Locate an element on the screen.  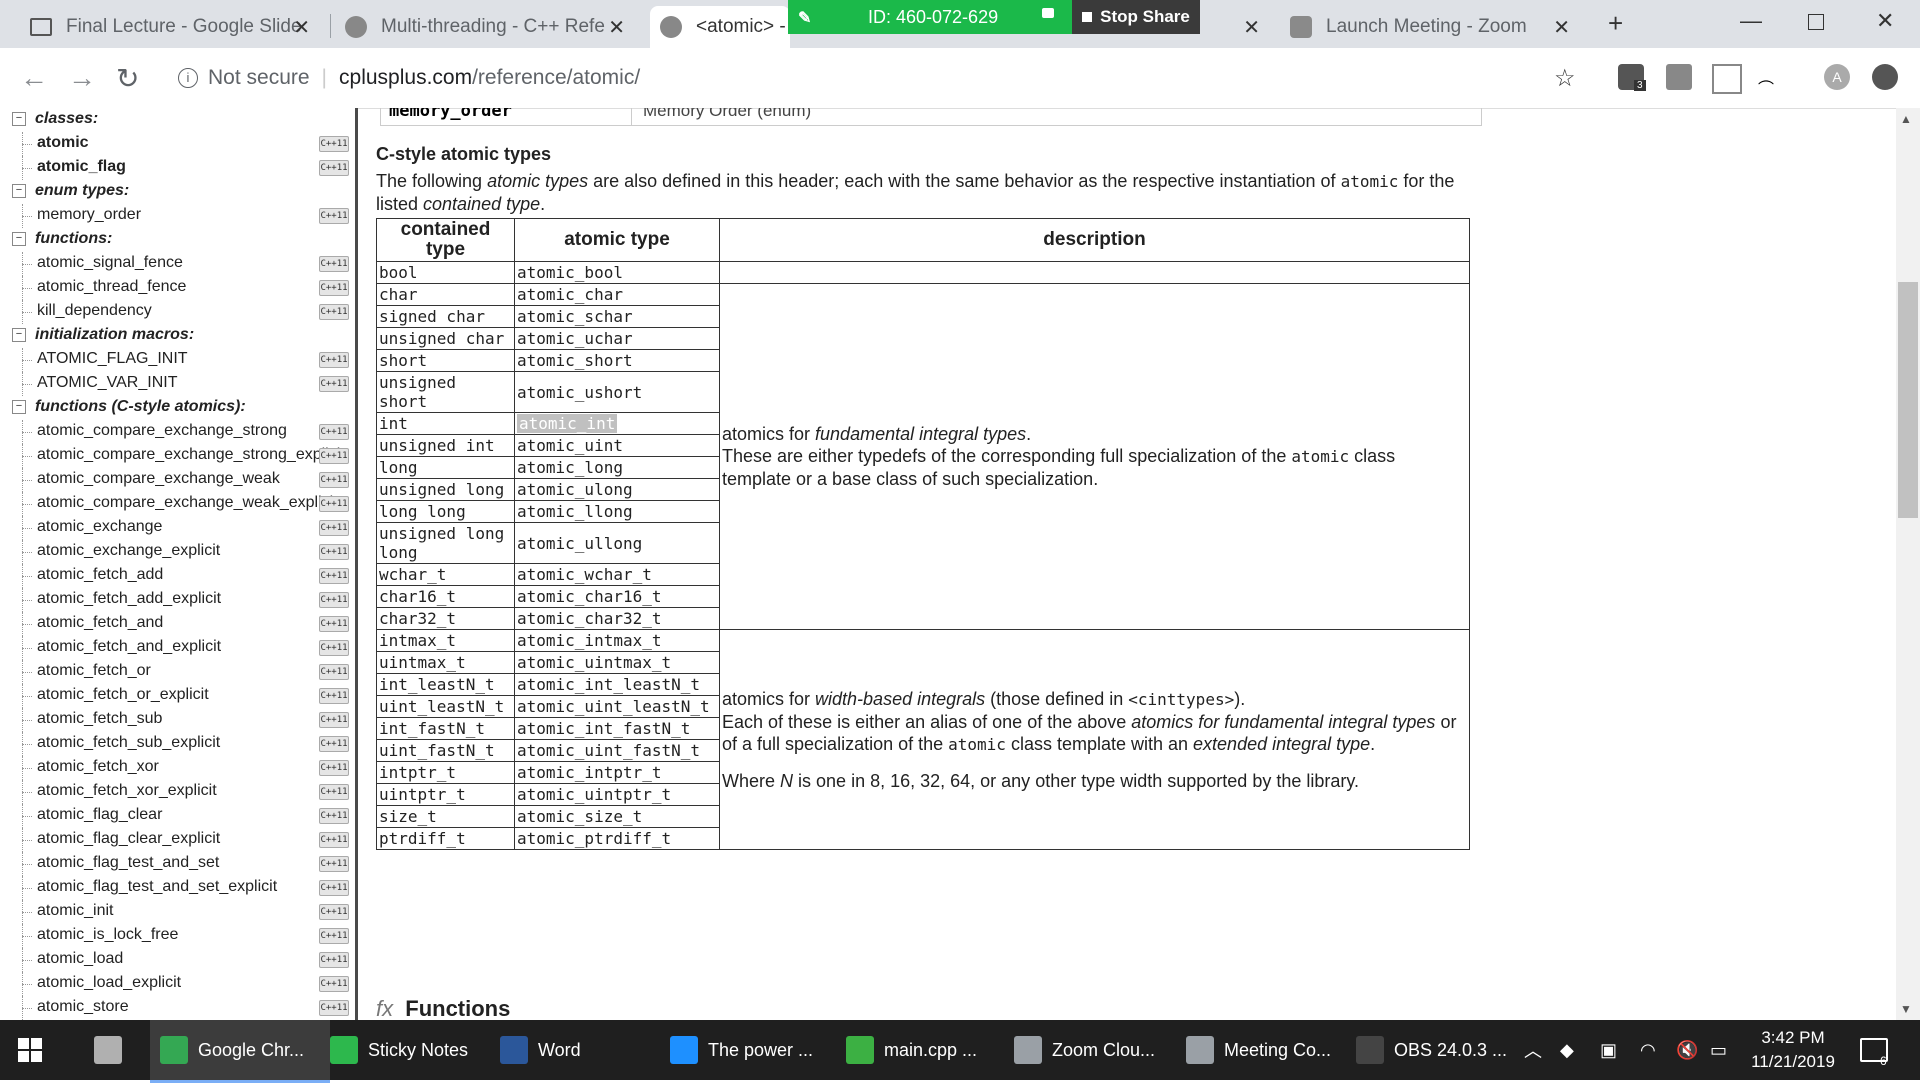
info-icon: i is located at coordinates (188, 78).